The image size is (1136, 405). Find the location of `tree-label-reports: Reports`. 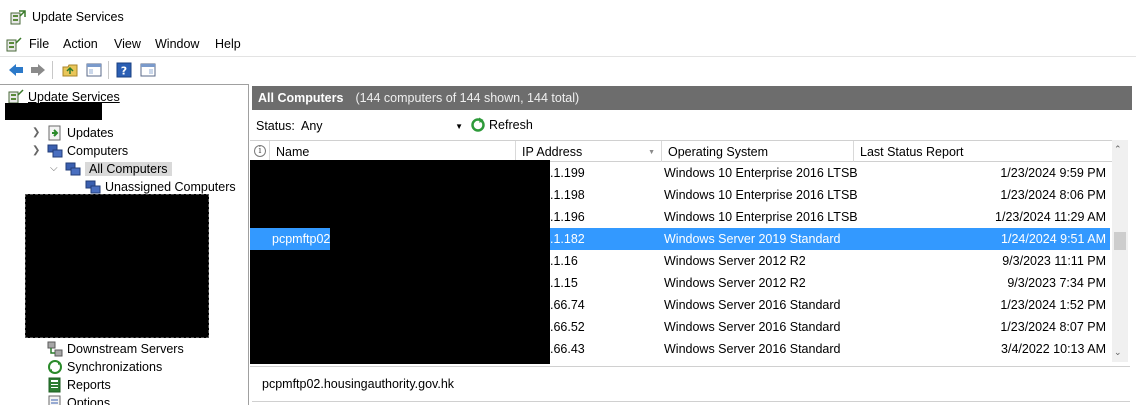

tree-label-reports: Reports is located at coordinates (89, 385).